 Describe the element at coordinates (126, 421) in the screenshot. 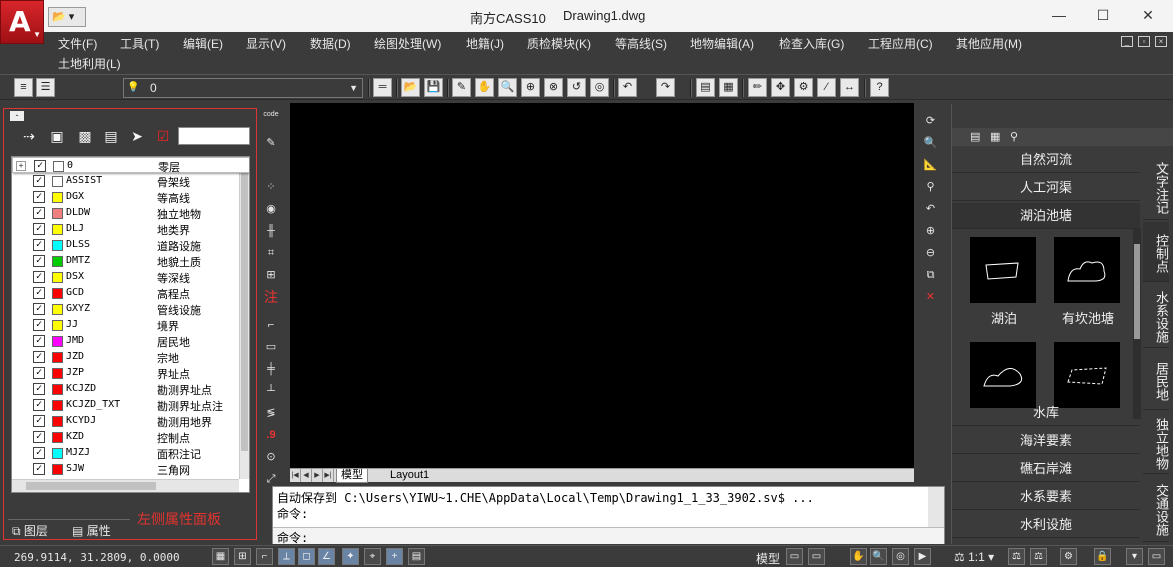

I see `layer-row: ✓ KCYDJ 勘测用地界` at that location.